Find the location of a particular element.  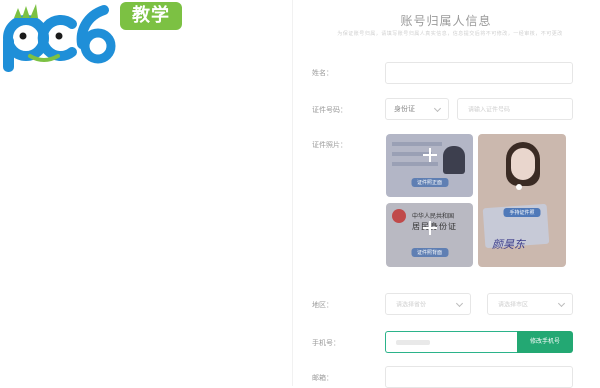

id-front-upload: 证件照正面 is located at coordinates (429, 165).